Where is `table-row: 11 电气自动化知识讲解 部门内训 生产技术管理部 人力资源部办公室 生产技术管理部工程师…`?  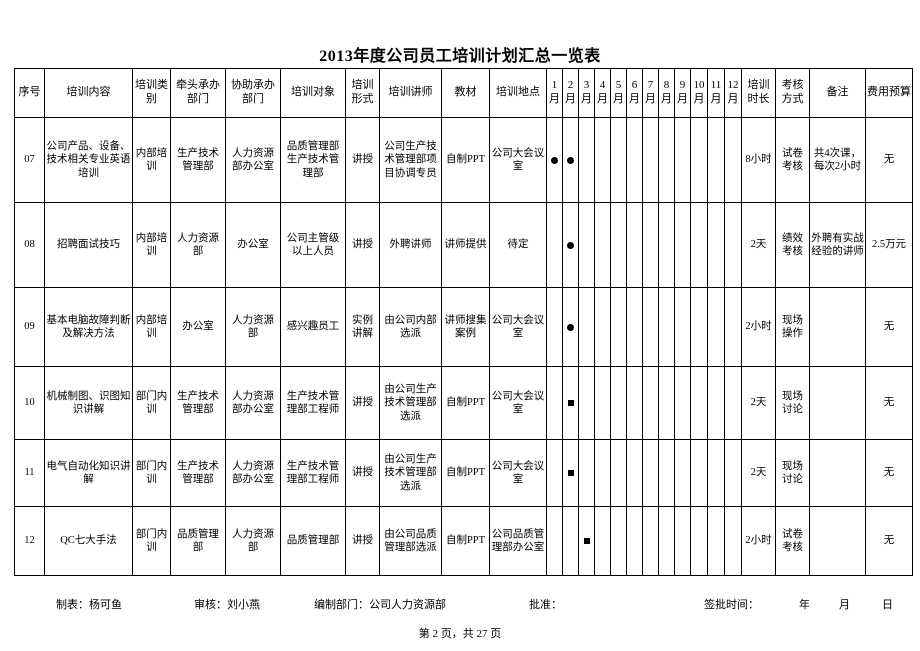 table-row: 11 电气自动化知识讲解 部门内训 生产技术管理部 人力资源部办公室 生产技术管理部工程师… is located at coordinates (463, 473).